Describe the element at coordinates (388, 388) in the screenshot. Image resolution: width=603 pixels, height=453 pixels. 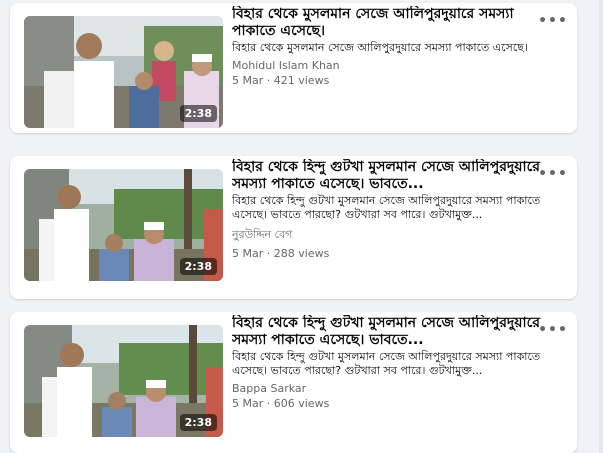
I see `video-author: Bappa Sarkar` at that location.